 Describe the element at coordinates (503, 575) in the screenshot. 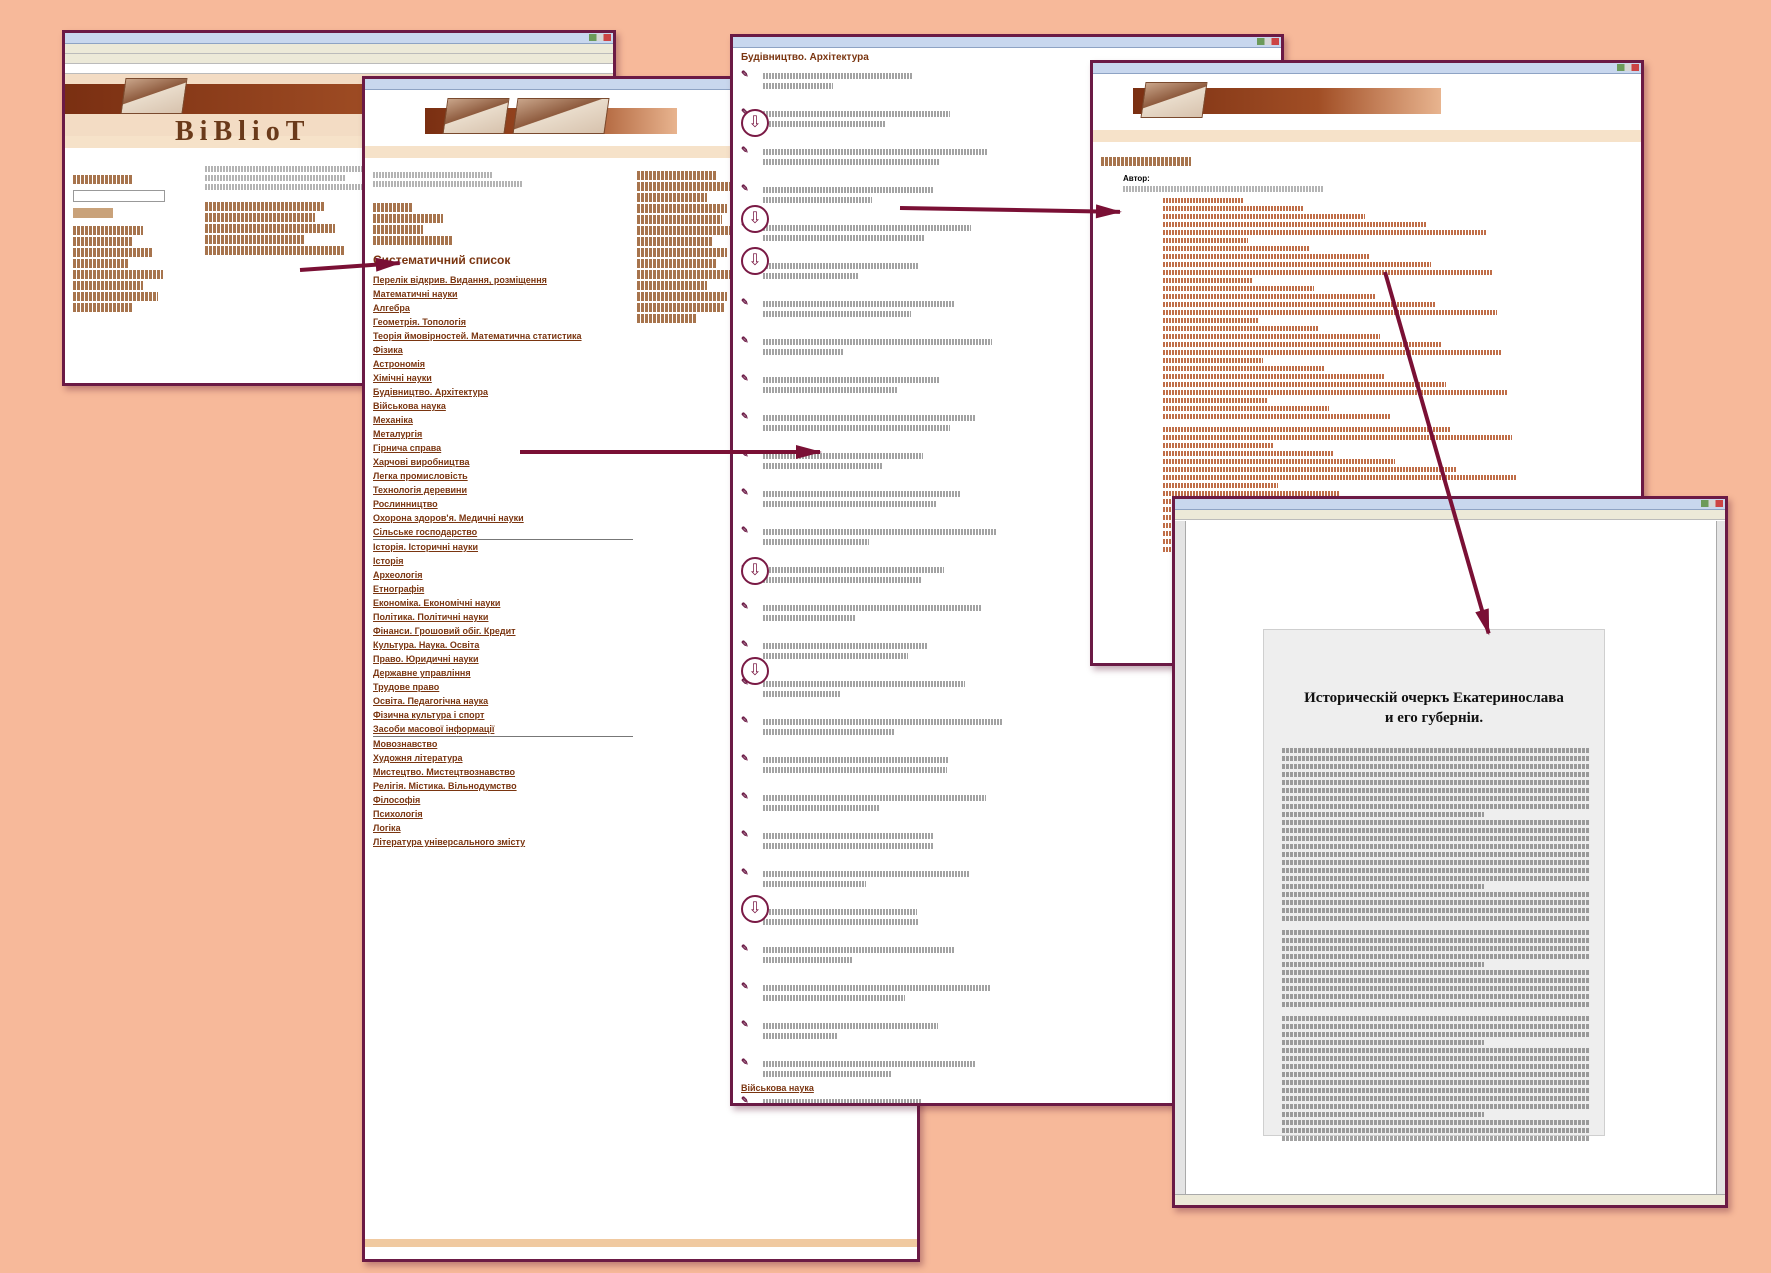

I see `category-link: Археологія` at that location.